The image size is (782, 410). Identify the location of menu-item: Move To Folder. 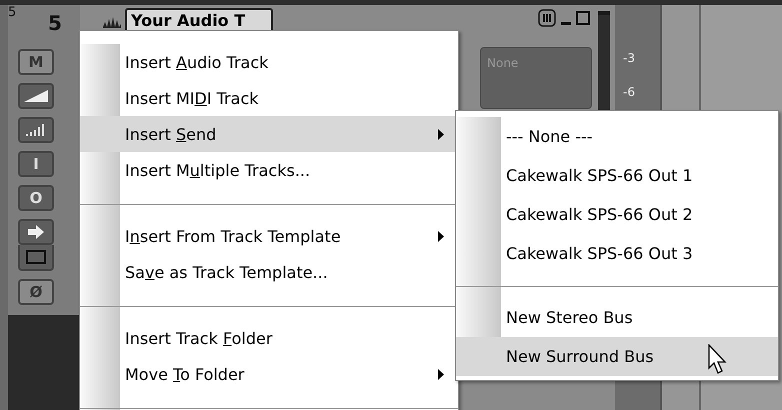
(269, 374).